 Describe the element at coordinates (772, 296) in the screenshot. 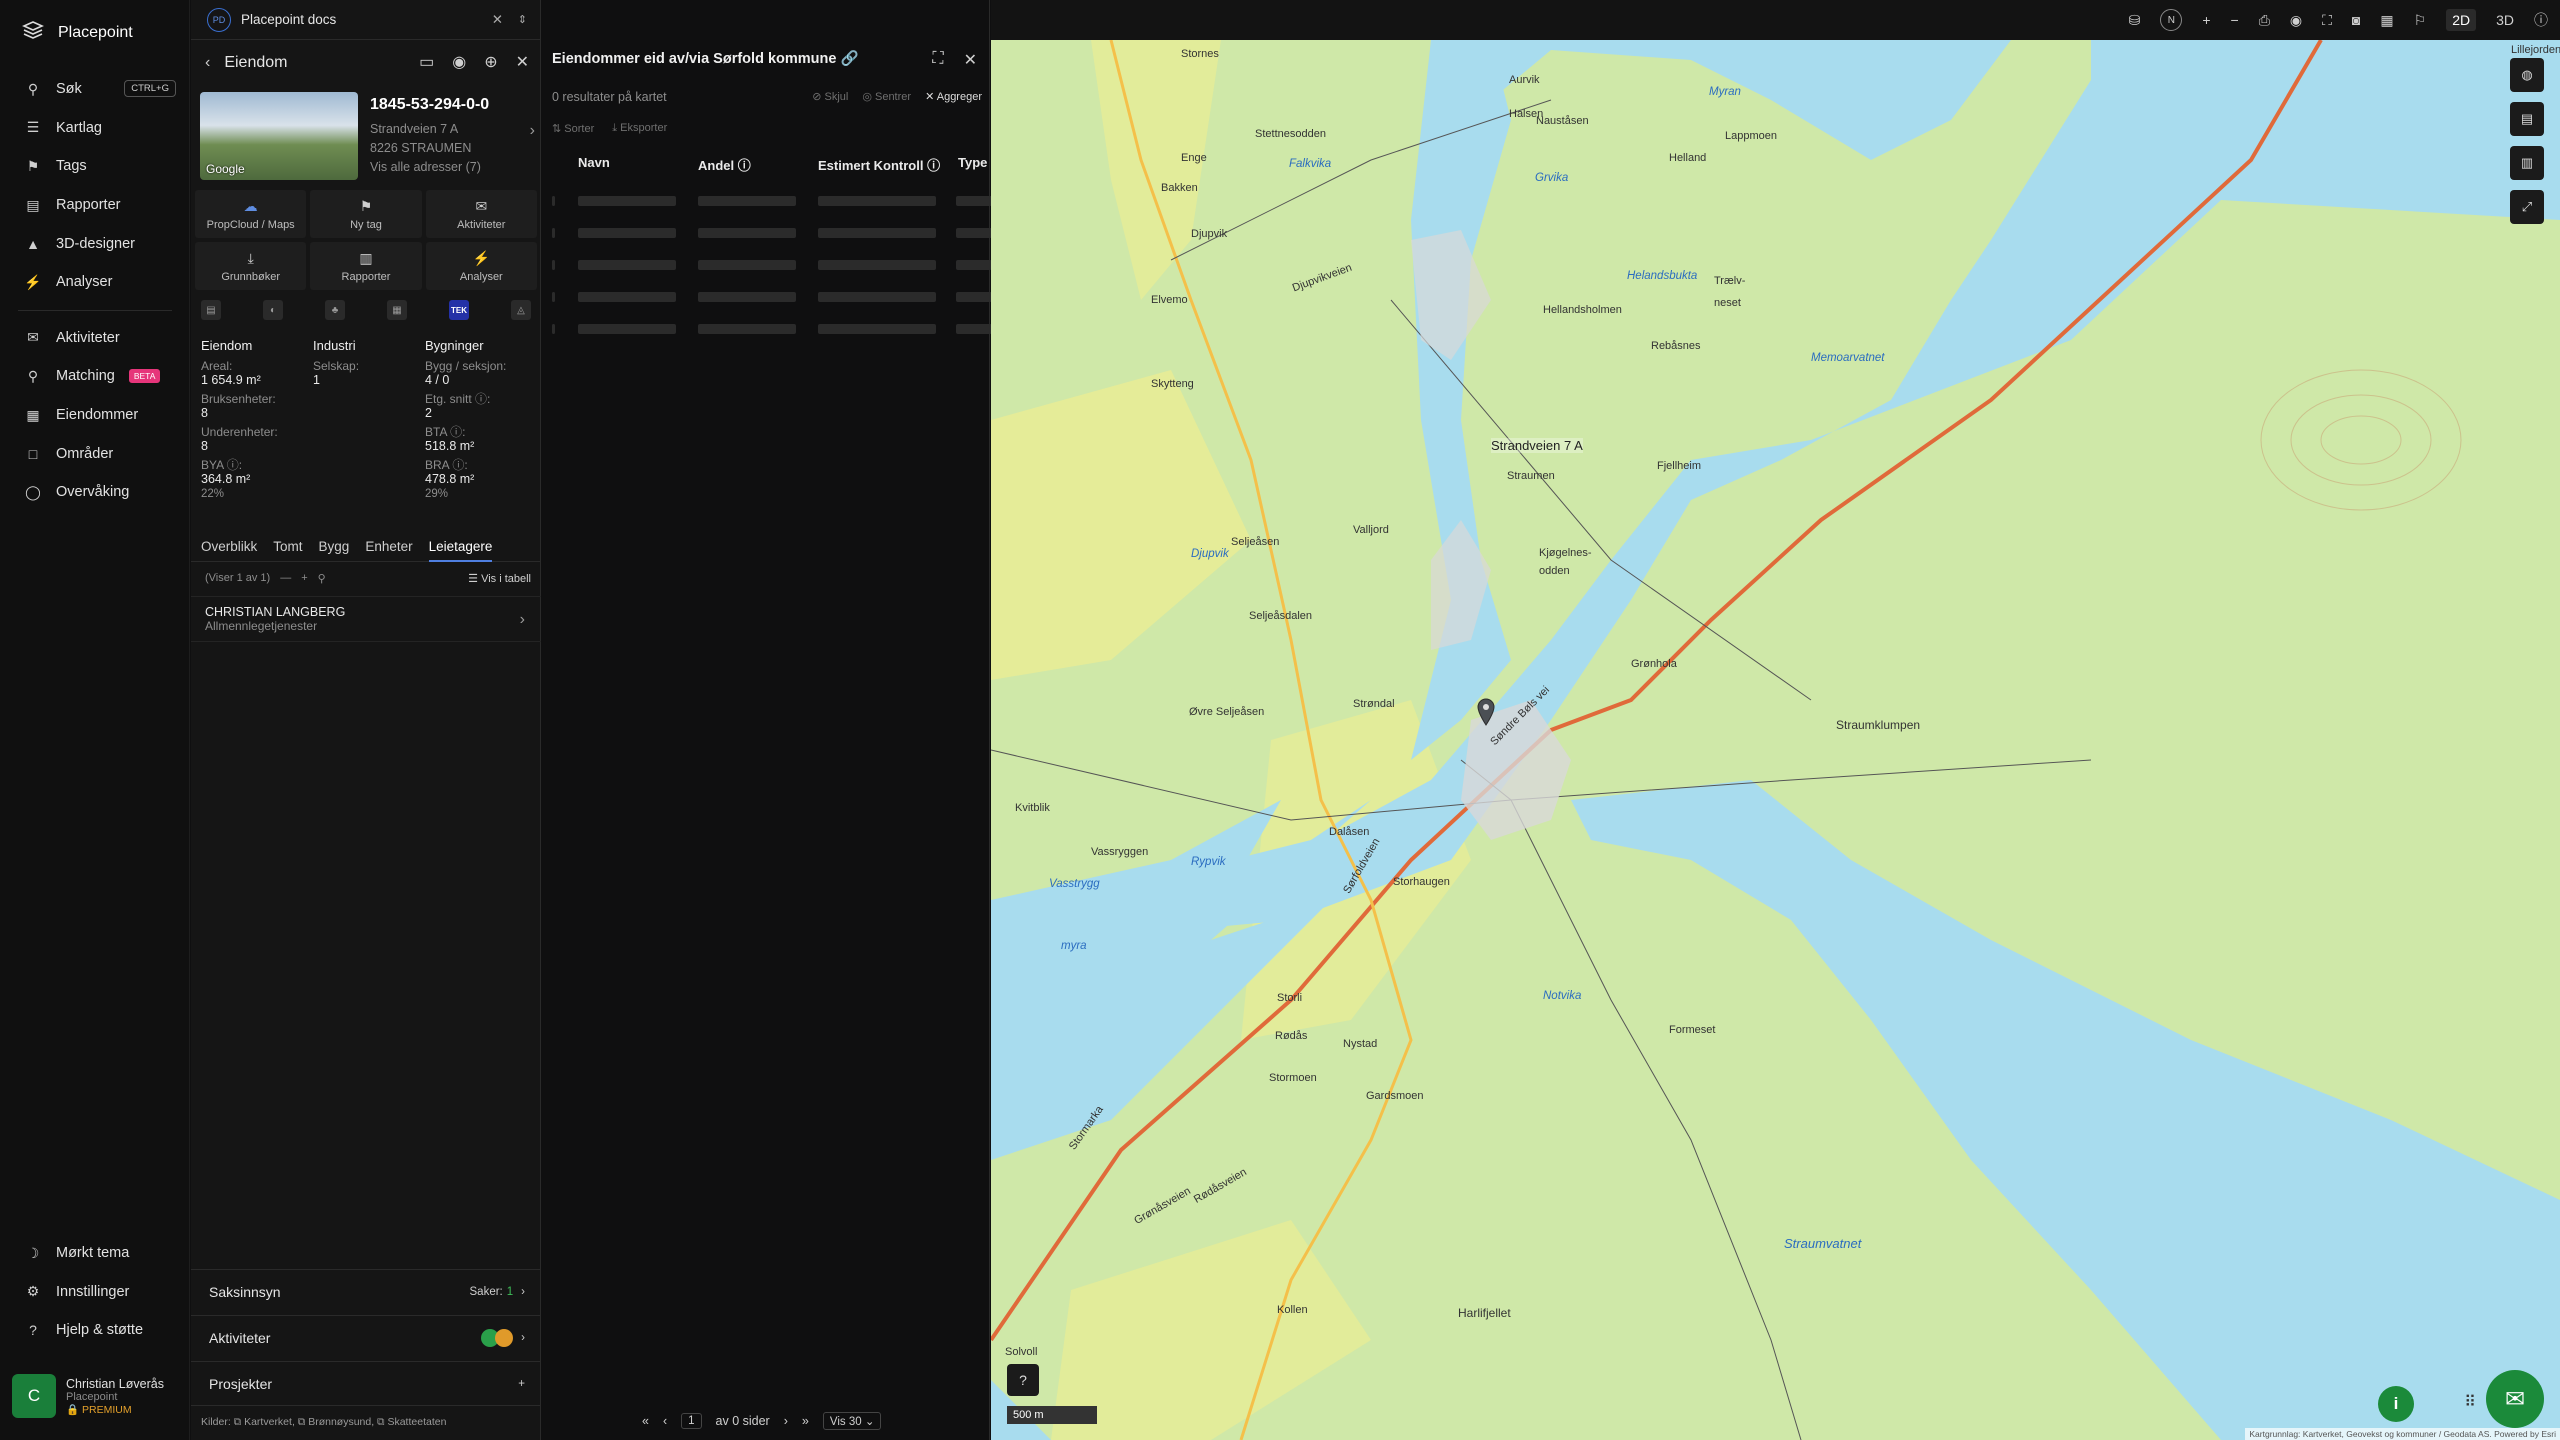

I see `table-row` at that location.